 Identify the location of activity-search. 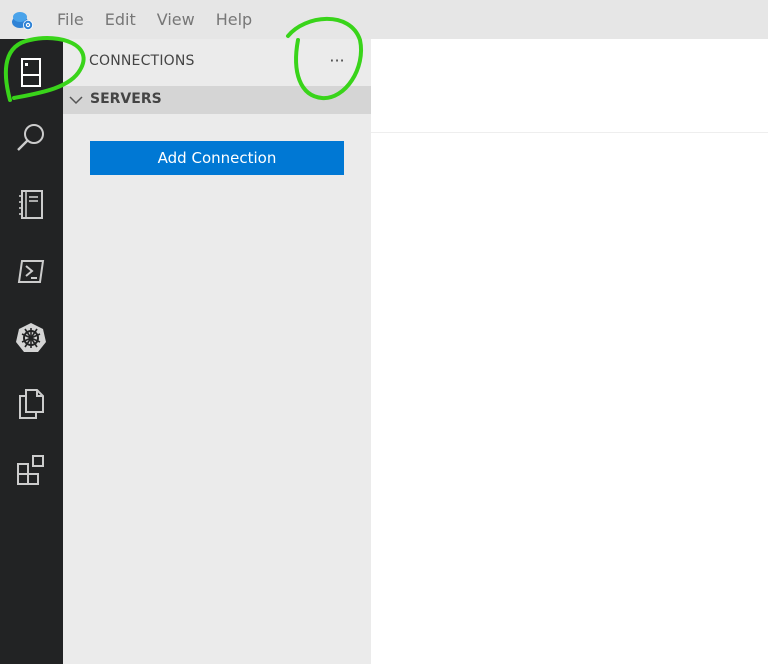
(31, 138).